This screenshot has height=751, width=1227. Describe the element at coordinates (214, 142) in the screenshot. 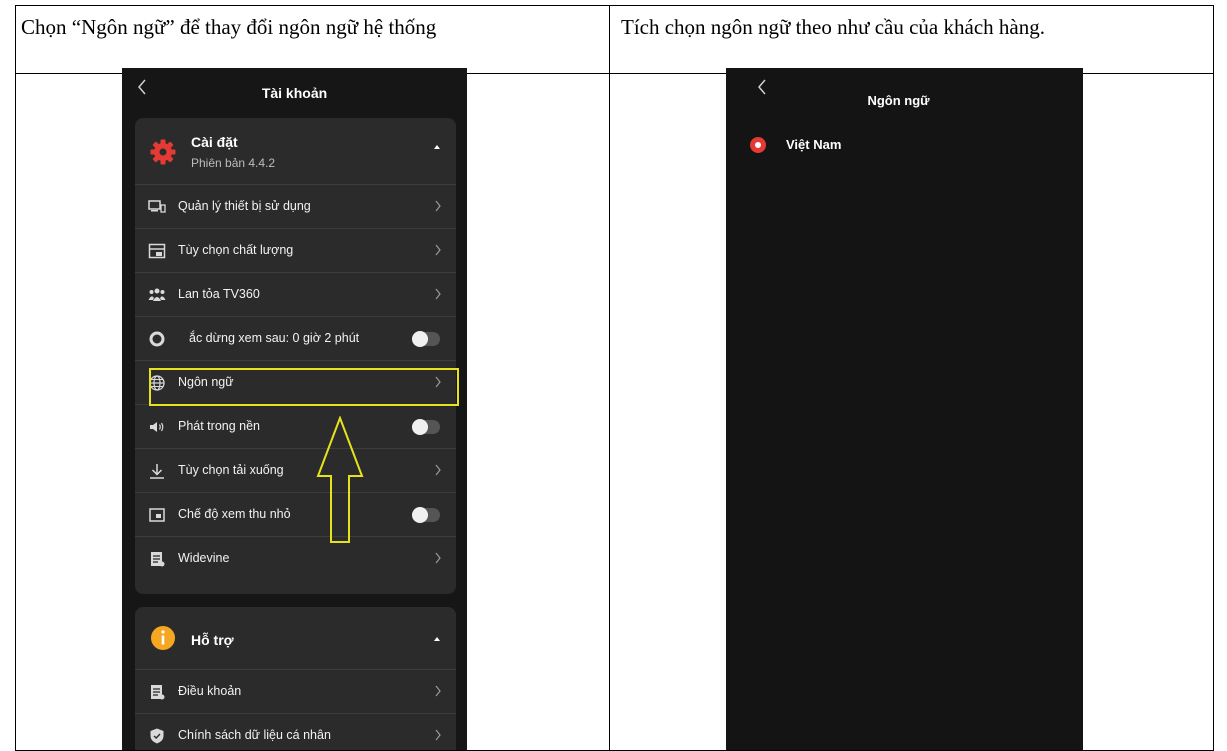

I see `settings-title: Cài đặt` at that location.